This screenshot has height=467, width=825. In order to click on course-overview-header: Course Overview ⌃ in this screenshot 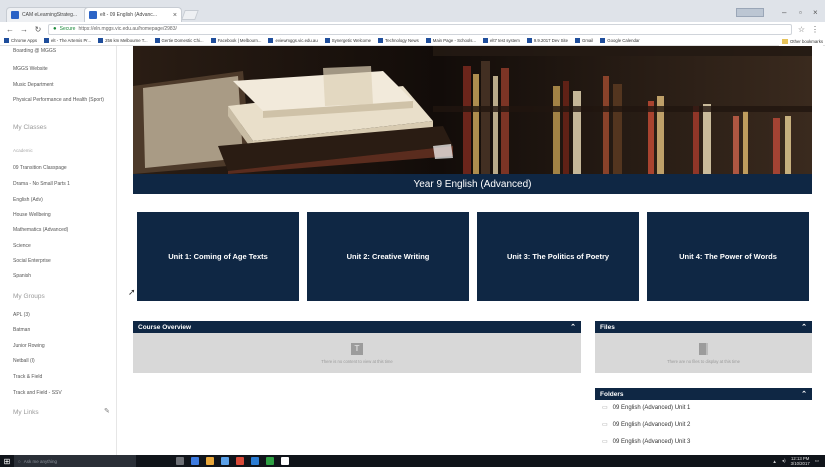, I will do `click(357, 327)`.